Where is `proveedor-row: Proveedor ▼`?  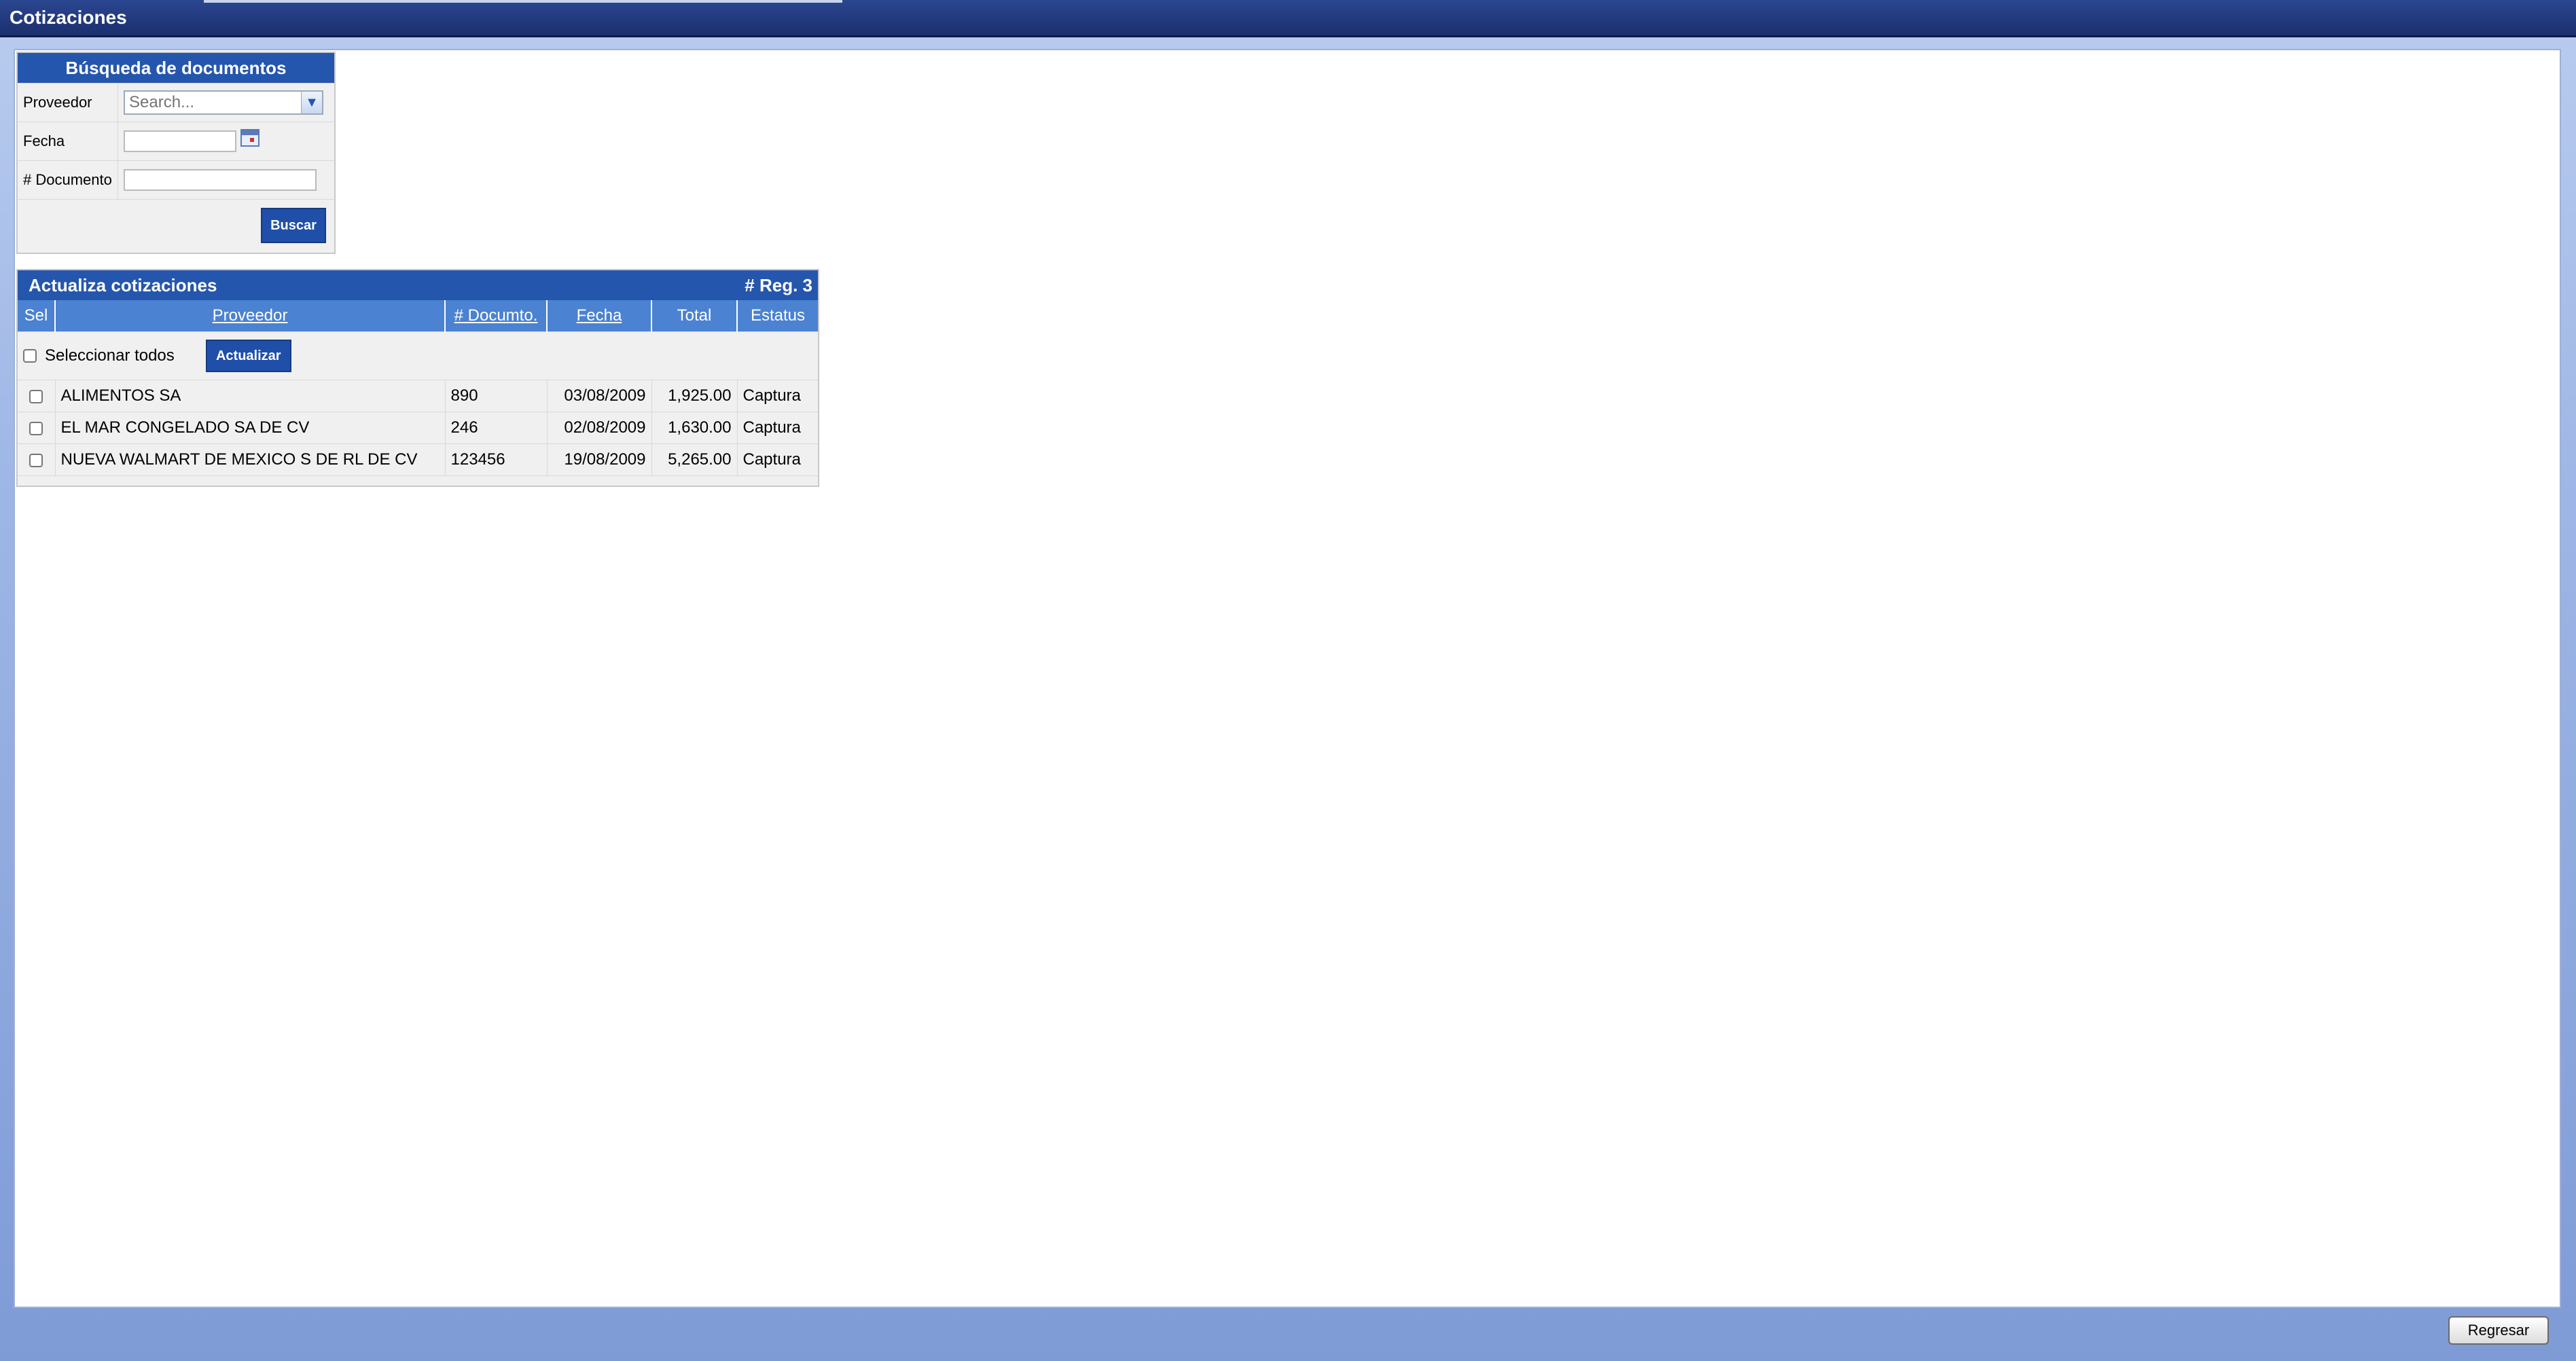
proveedor-row: Proveedor ▼ is located at coordinates (176, 103).